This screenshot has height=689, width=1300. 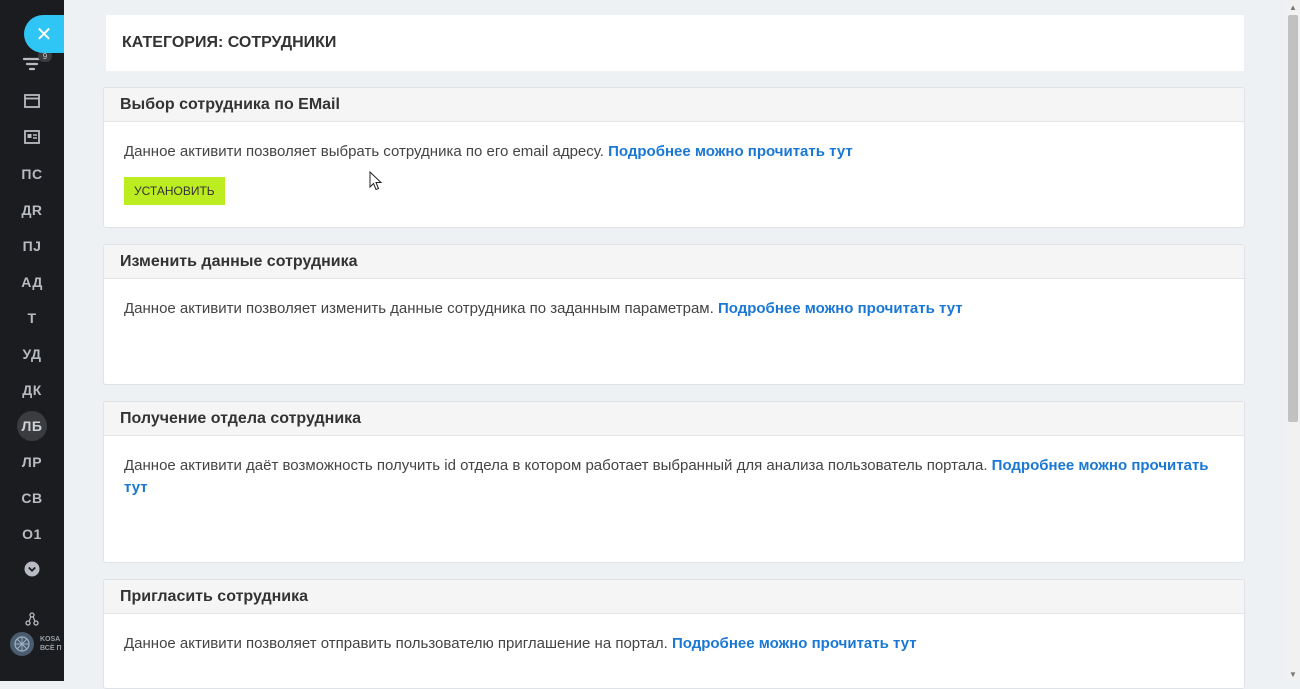 What do you see at coordinates (32, 101) in the screenshot?
I see `window-icon` at bounding box center [32, 101].